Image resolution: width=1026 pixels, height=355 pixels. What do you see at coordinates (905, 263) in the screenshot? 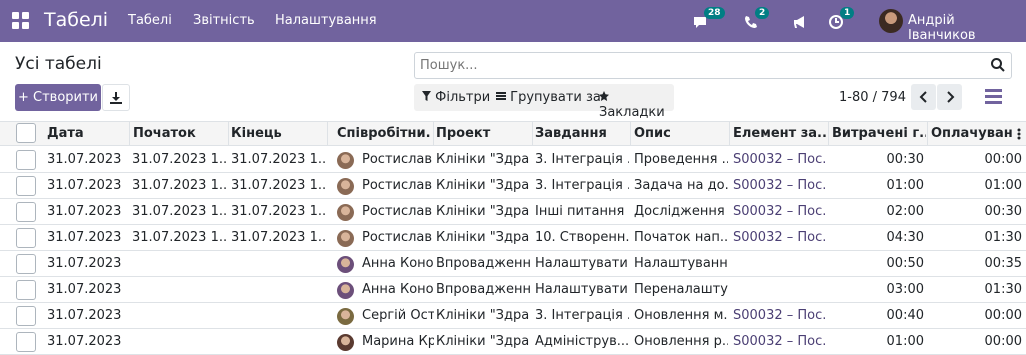
I see `cell-time-spent: 00:50` at bounding box center [905, 263].